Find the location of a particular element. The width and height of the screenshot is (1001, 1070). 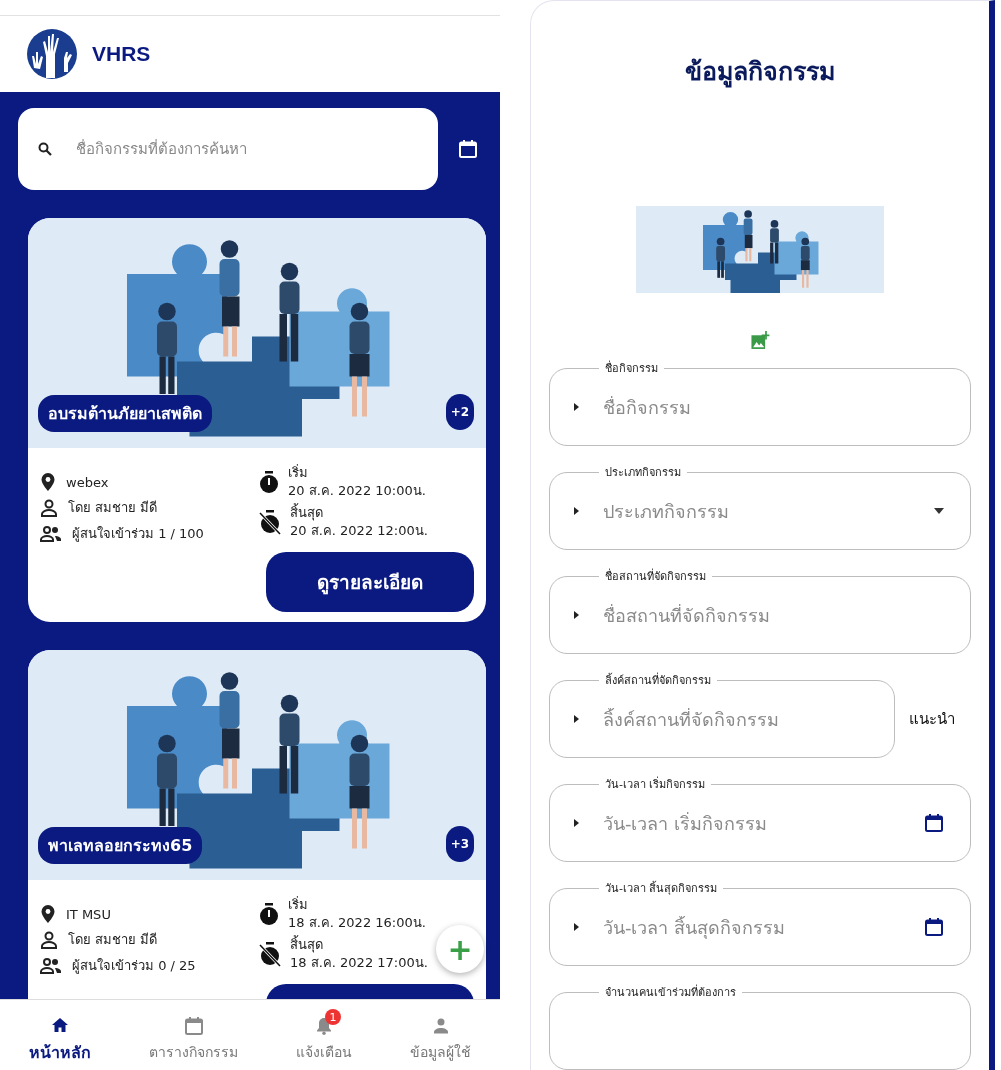

suggest-link: แนะนำ is located at coordinates (932, 719).